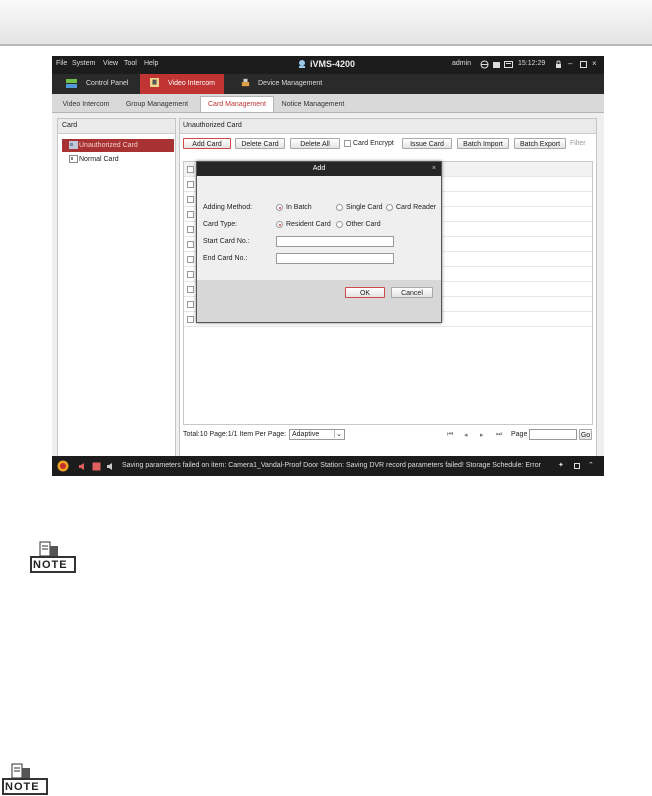 The width and height of the screenshot is (652, 796). What do you see at coordinates (319, 169) in the screenshot?
I see `dialog-title-bar: Add ×` at bounding box center [319, 169].